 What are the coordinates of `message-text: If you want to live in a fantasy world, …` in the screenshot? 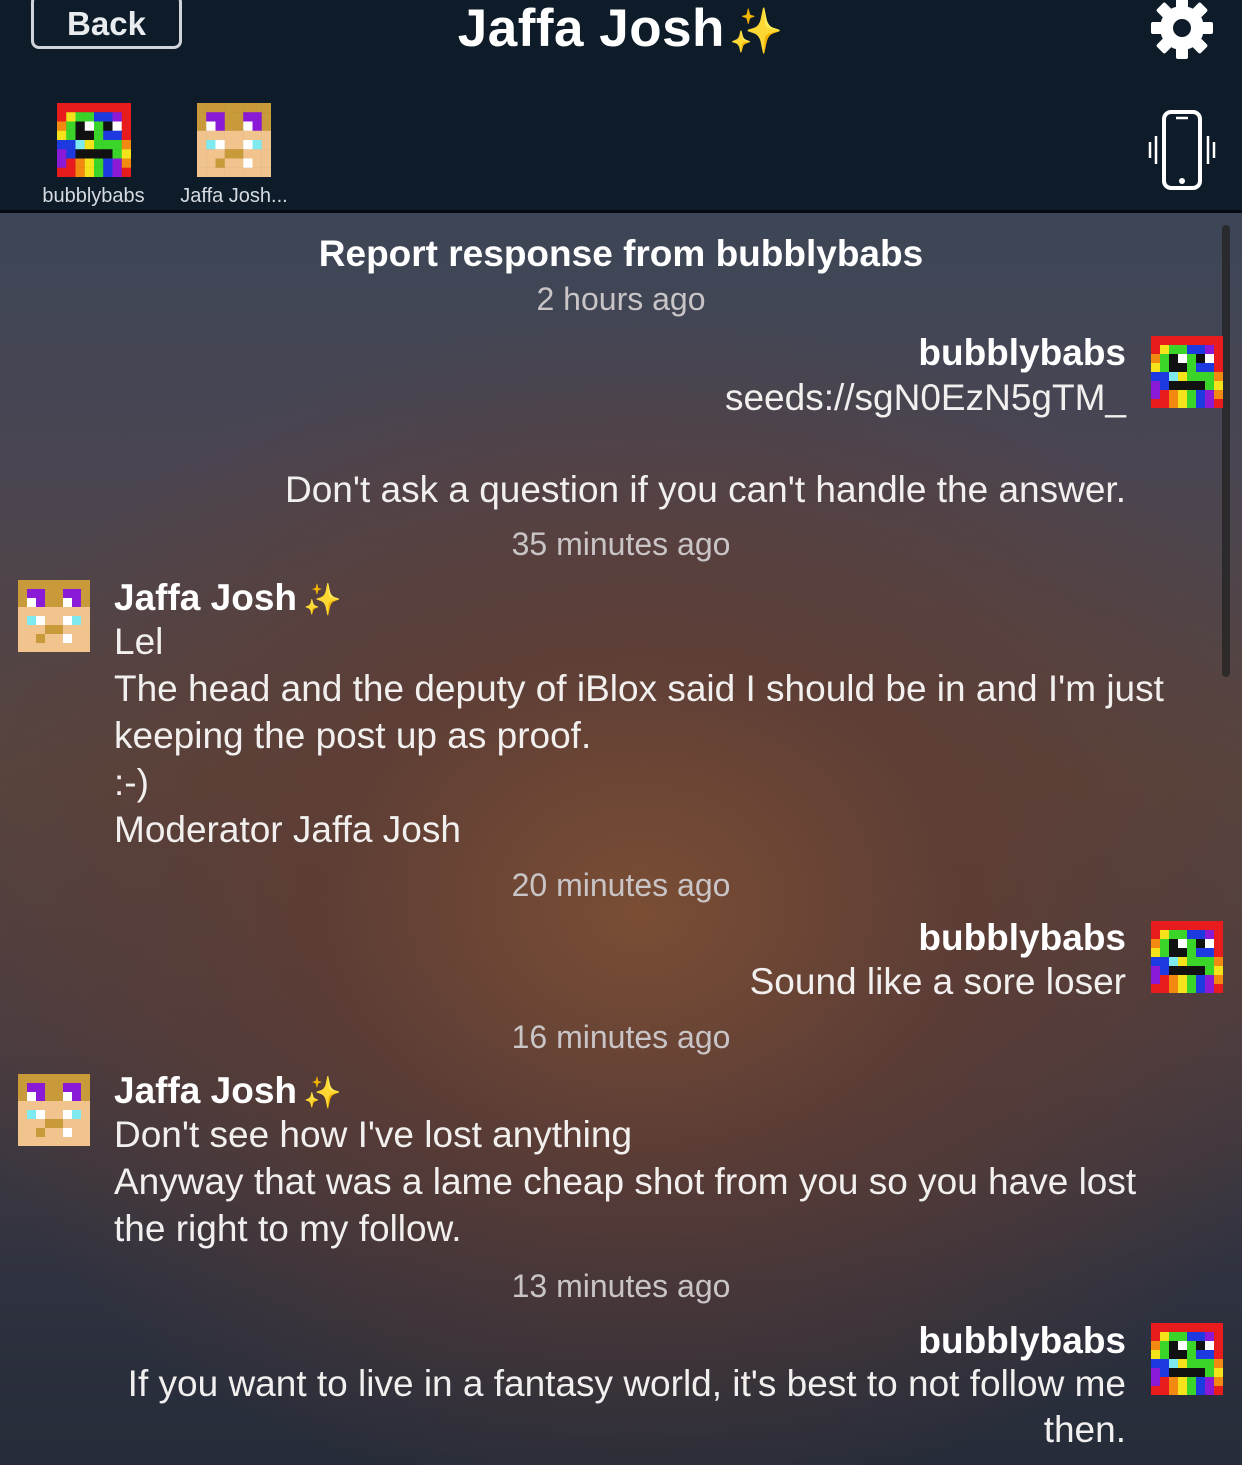 It's located at (627, 1407).